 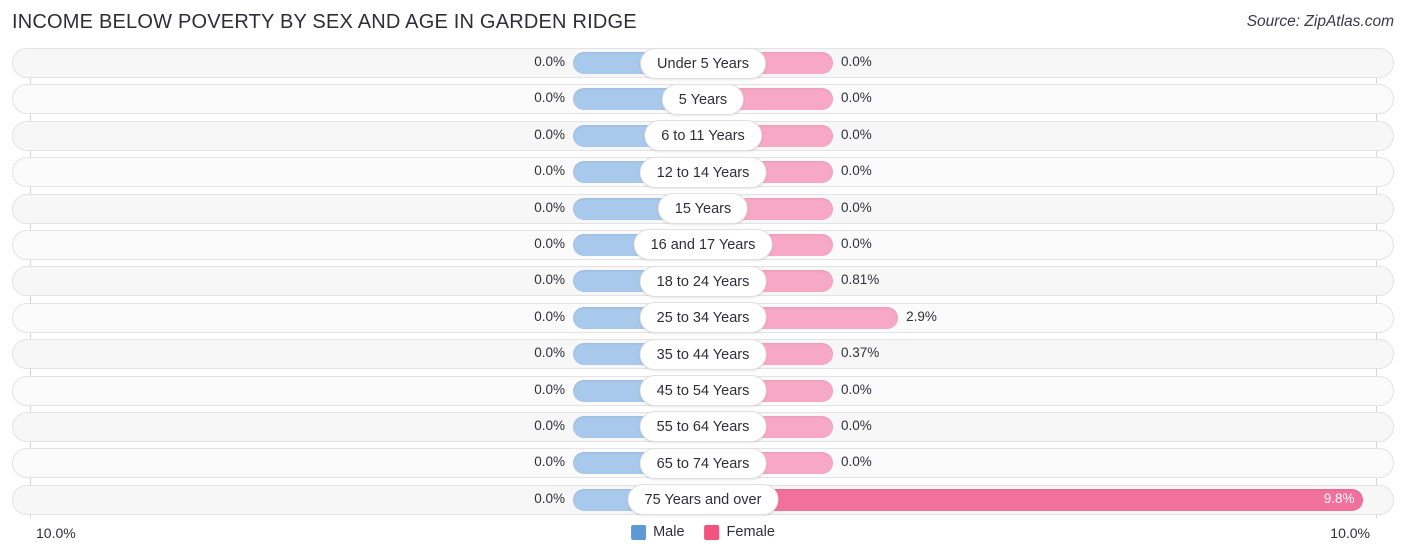 I want to click on category-label: 65 to 74 Years, so click(x=703, y=463).